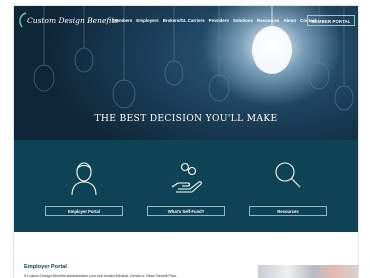 The image size is (370, 278). Describe the element at coordinates (84, 179) in the screenshot. I see `person-icon` at that location.